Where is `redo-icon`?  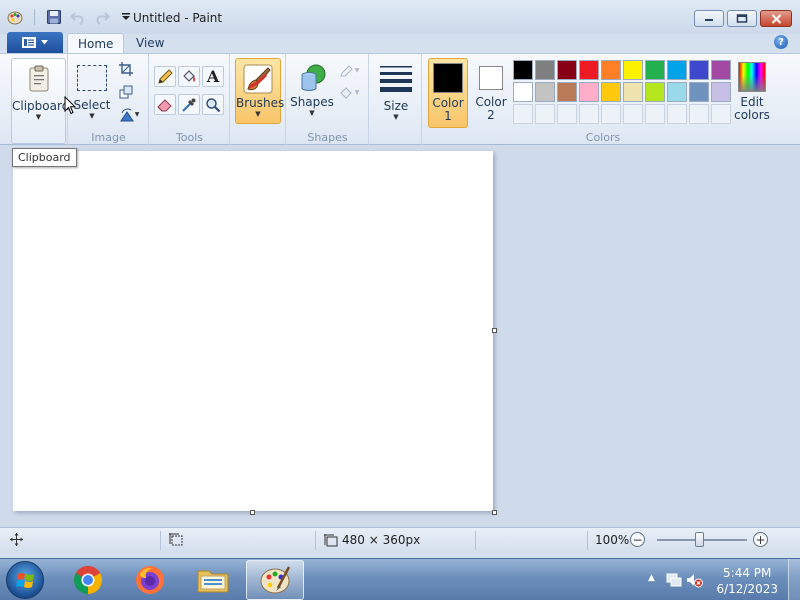 redo-icon is located at coordinates (102, 17).